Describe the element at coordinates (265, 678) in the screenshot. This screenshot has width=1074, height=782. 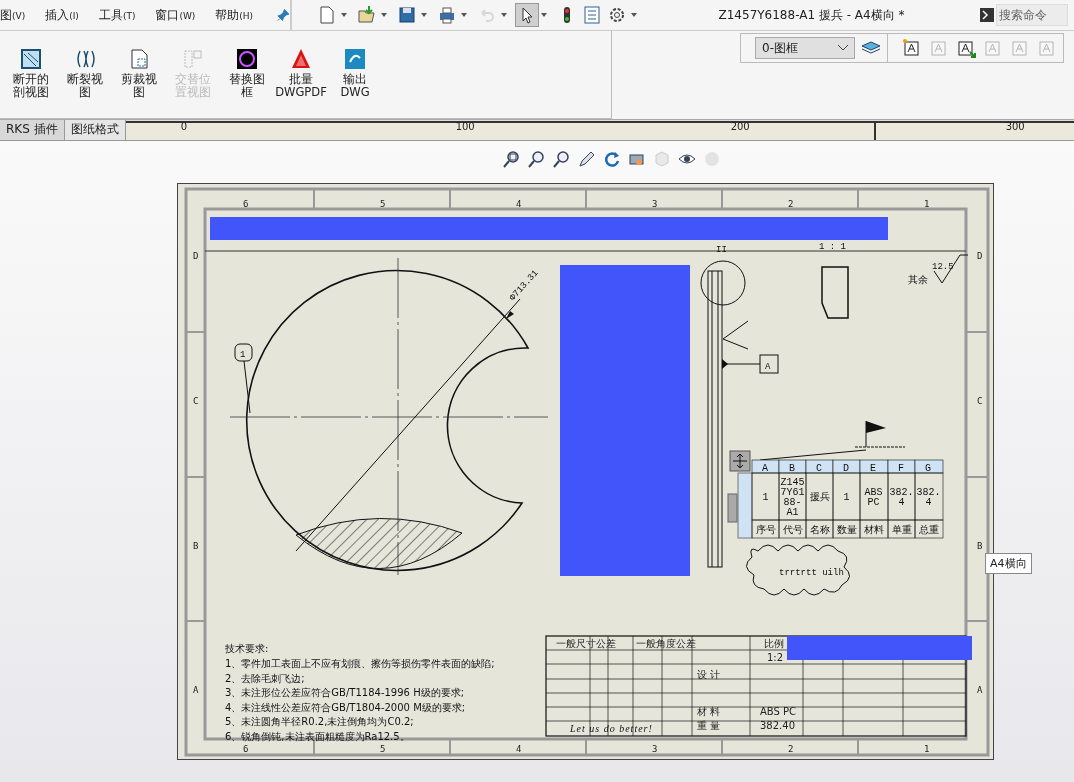
I see `requirement-text: 2、去除毛刺飞边;` at that location.